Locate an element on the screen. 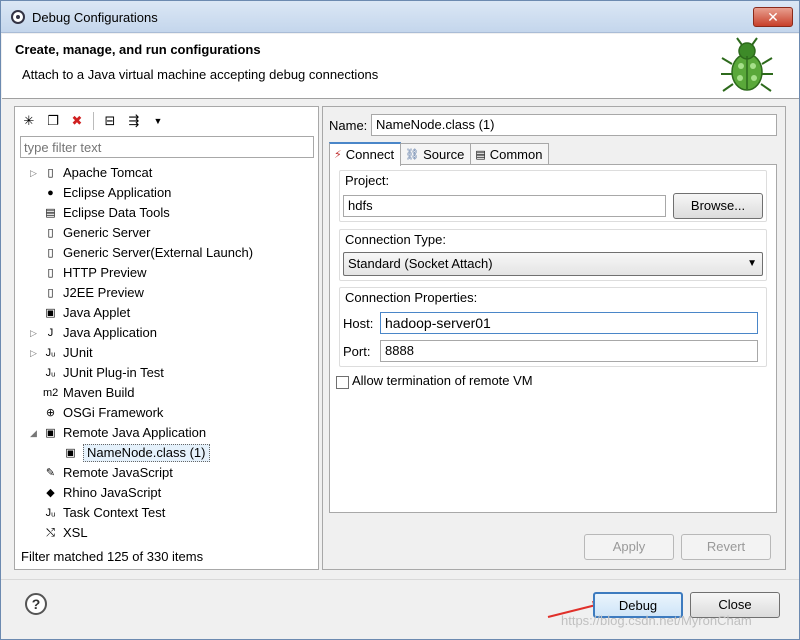 The width and height of the screenshot is (800, 640). tree-item-label: J2EE Preview is located at coordinates (103, 292).